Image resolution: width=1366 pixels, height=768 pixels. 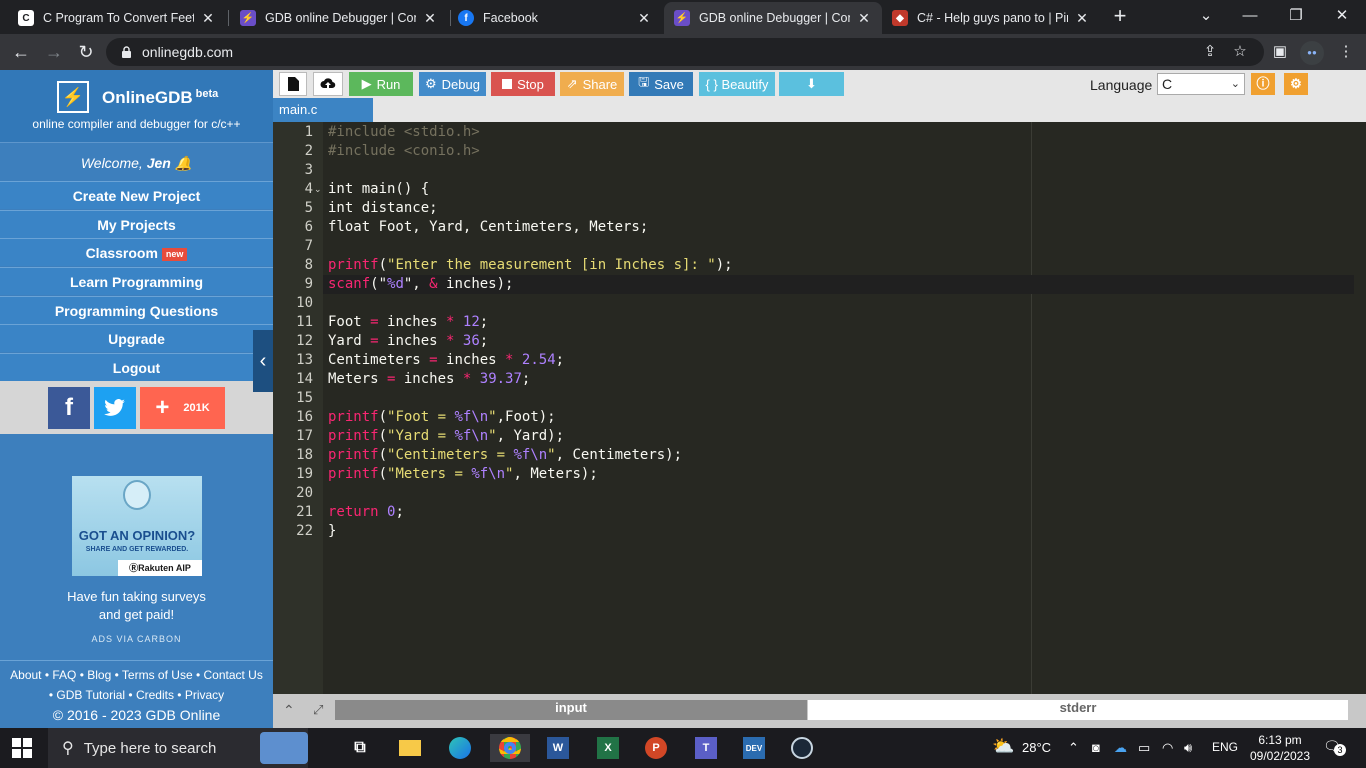 I want to click on beautify-button: { } Beautify, so click(x=737, y=84).